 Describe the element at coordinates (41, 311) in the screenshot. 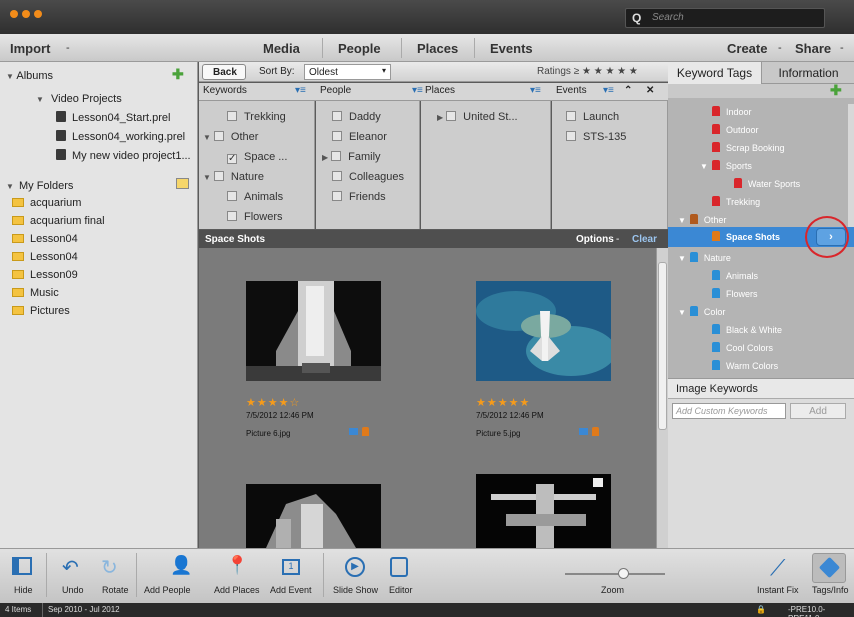

I see `folder-item: Pictures` at that location.